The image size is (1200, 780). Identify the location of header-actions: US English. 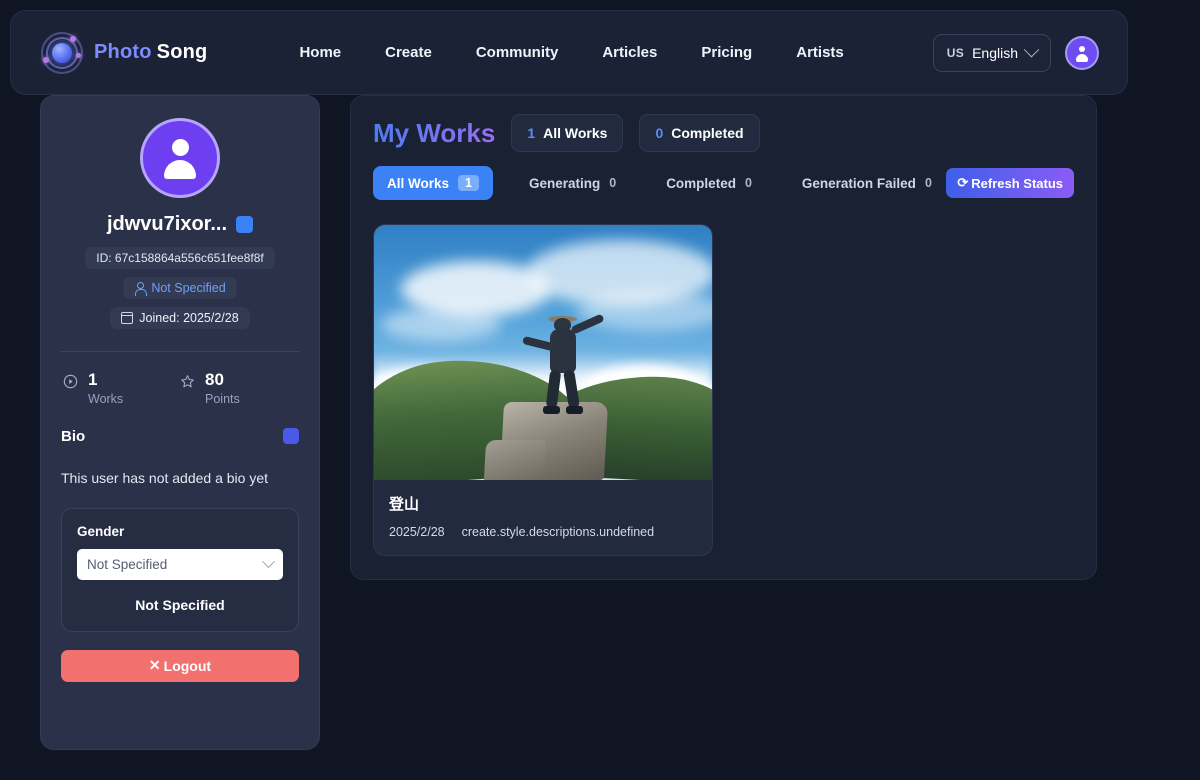
(1015, 52).